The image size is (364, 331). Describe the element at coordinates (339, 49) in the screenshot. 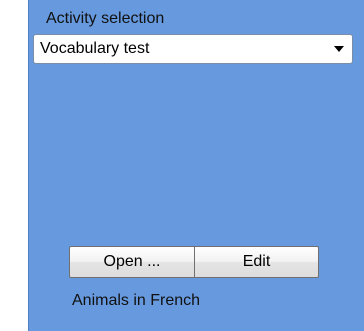

I see `chevron-down-icon` at that location.